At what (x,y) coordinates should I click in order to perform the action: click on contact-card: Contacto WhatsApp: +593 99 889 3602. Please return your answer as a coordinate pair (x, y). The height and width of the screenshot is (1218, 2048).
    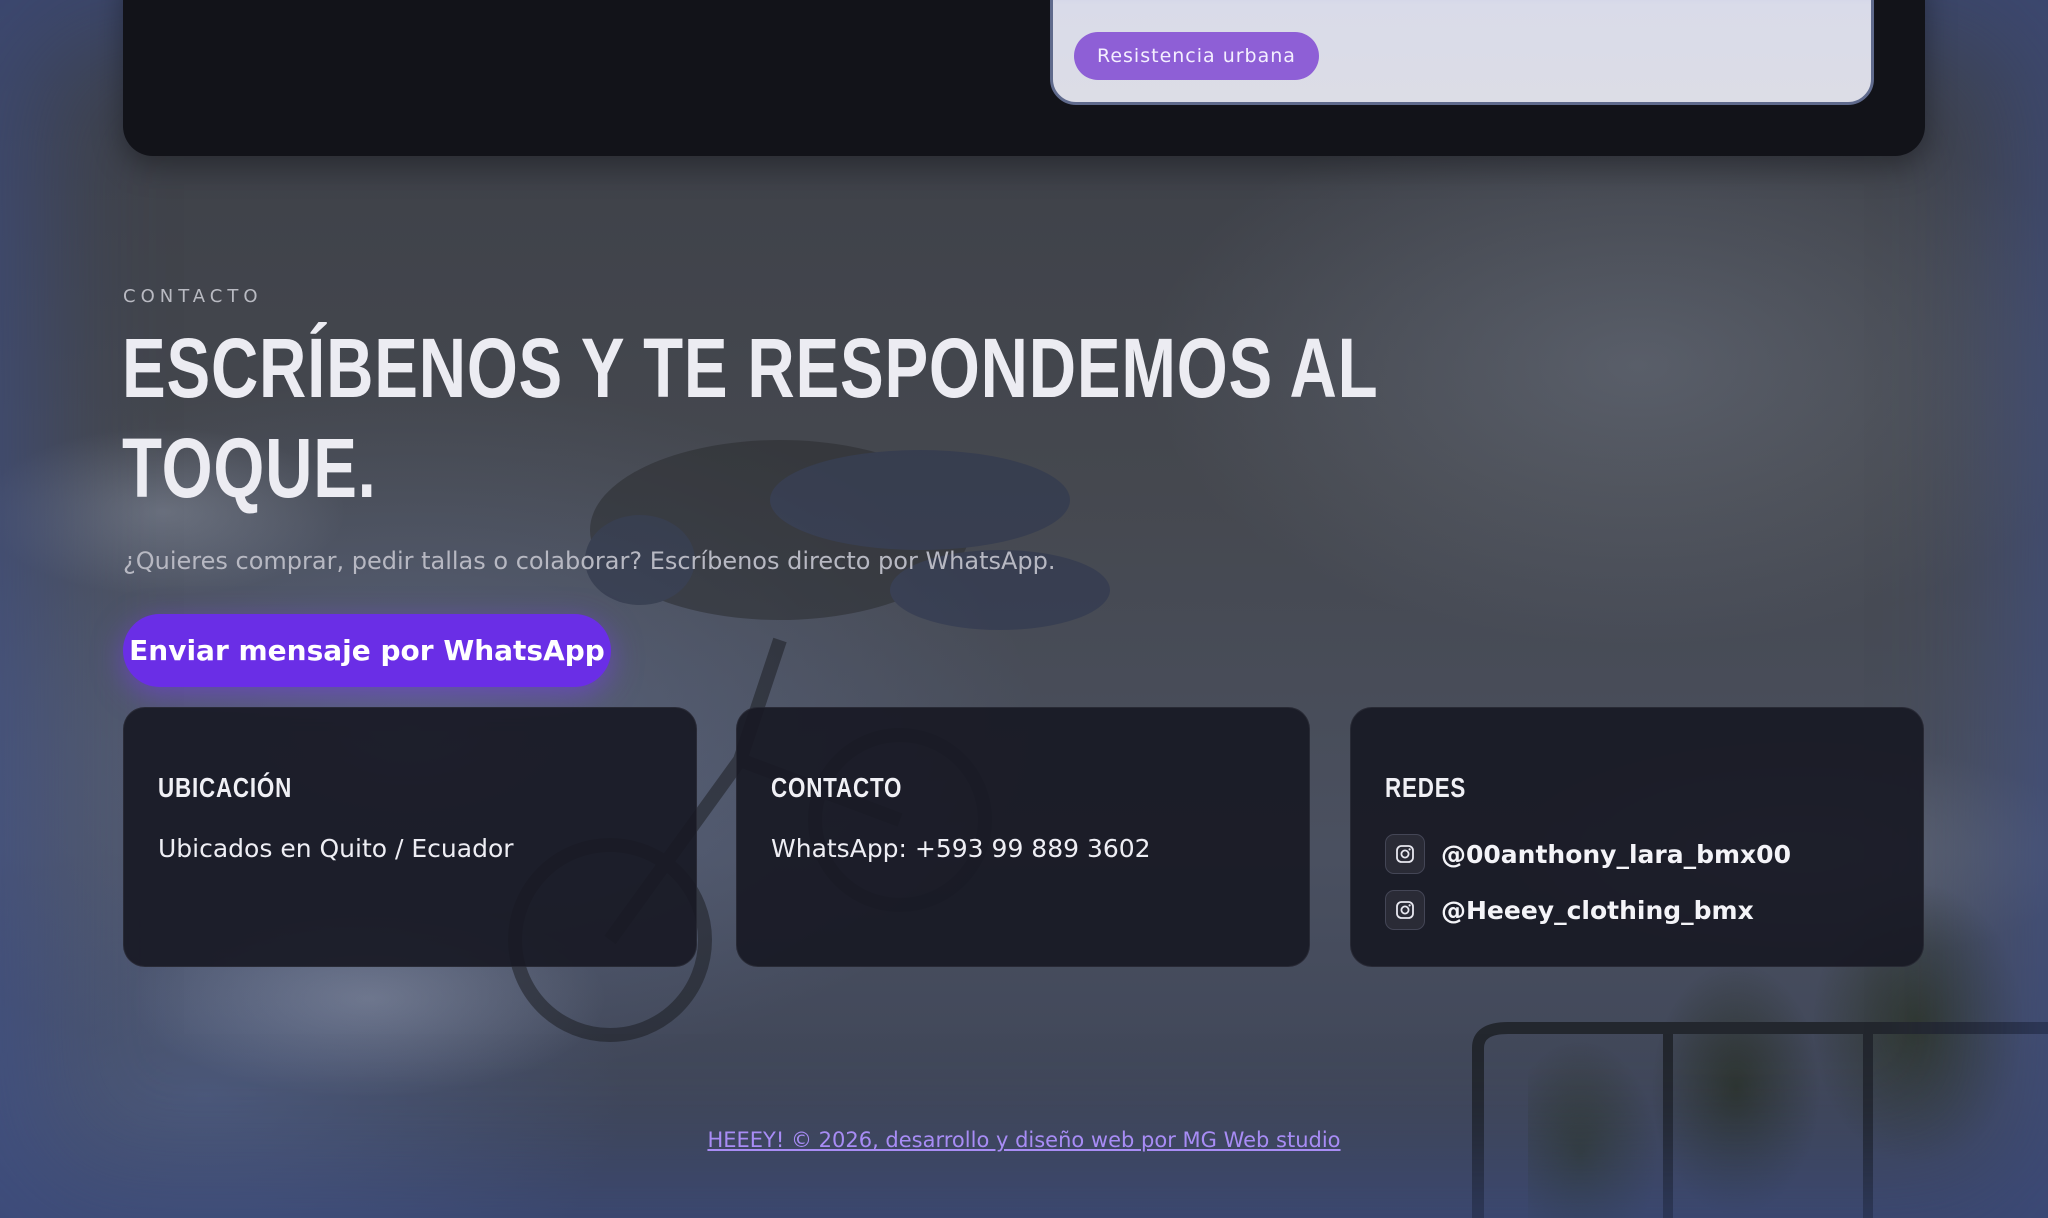
    Looking at the image, I should click on (1023, 837).